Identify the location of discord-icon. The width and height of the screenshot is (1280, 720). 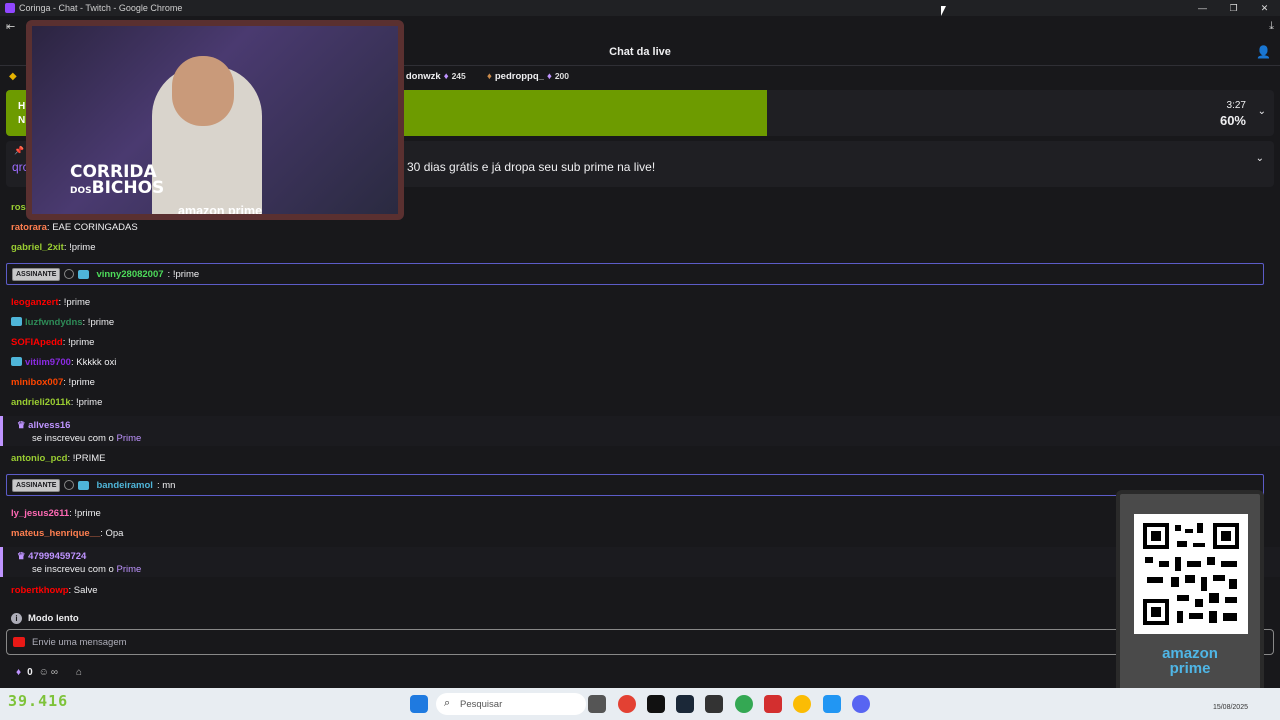
(861, 704).